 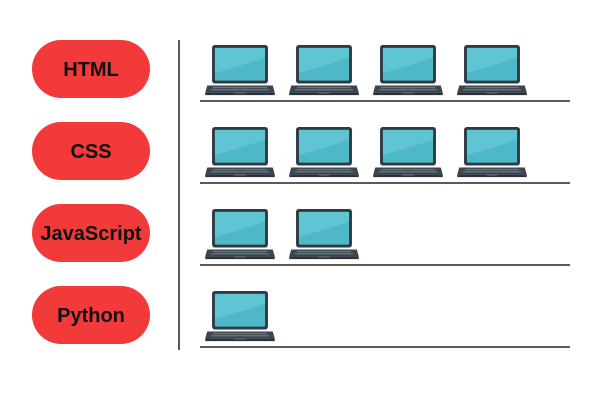 What do you see at coordinates (91, 316) in the screenshot?
I see `category-label: Python` at bounding box center [91, 316].